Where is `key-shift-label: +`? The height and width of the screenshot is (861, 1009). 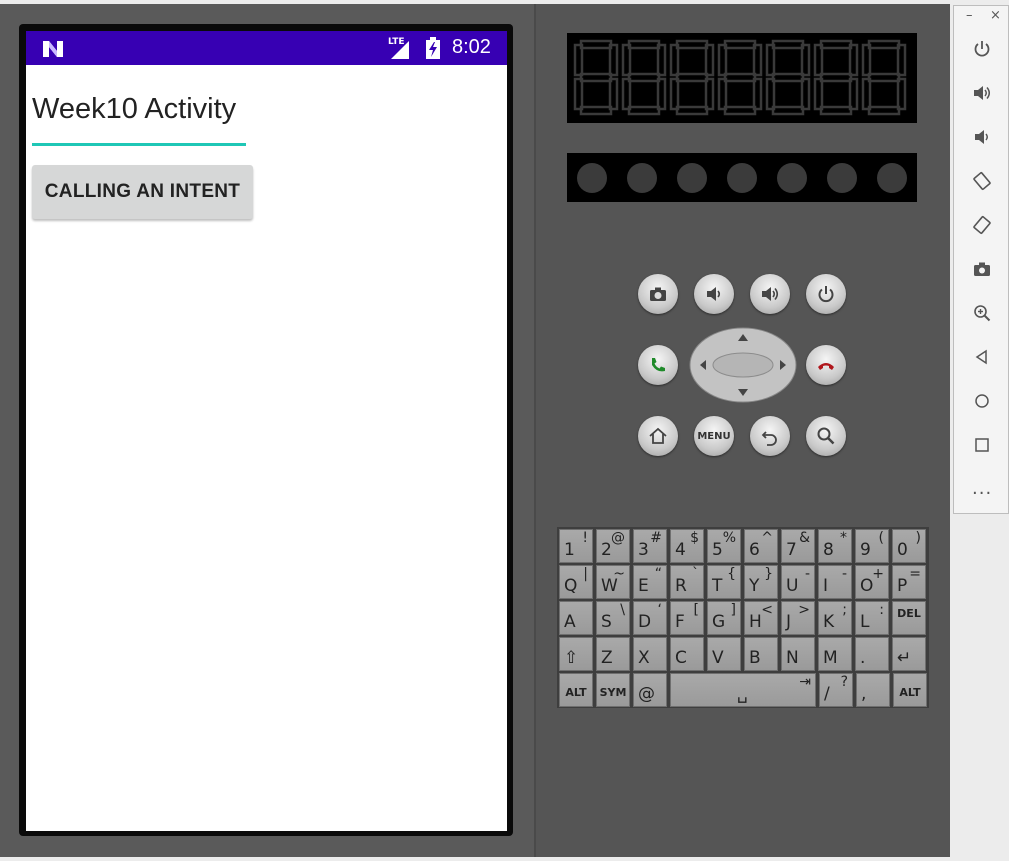 key-shift-label: + is located at coordinates (878, 574).